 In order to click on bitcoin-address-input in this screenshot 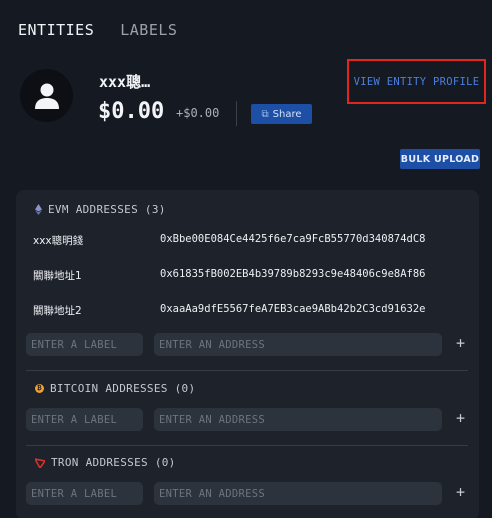, I will do `click(298, 419)`.